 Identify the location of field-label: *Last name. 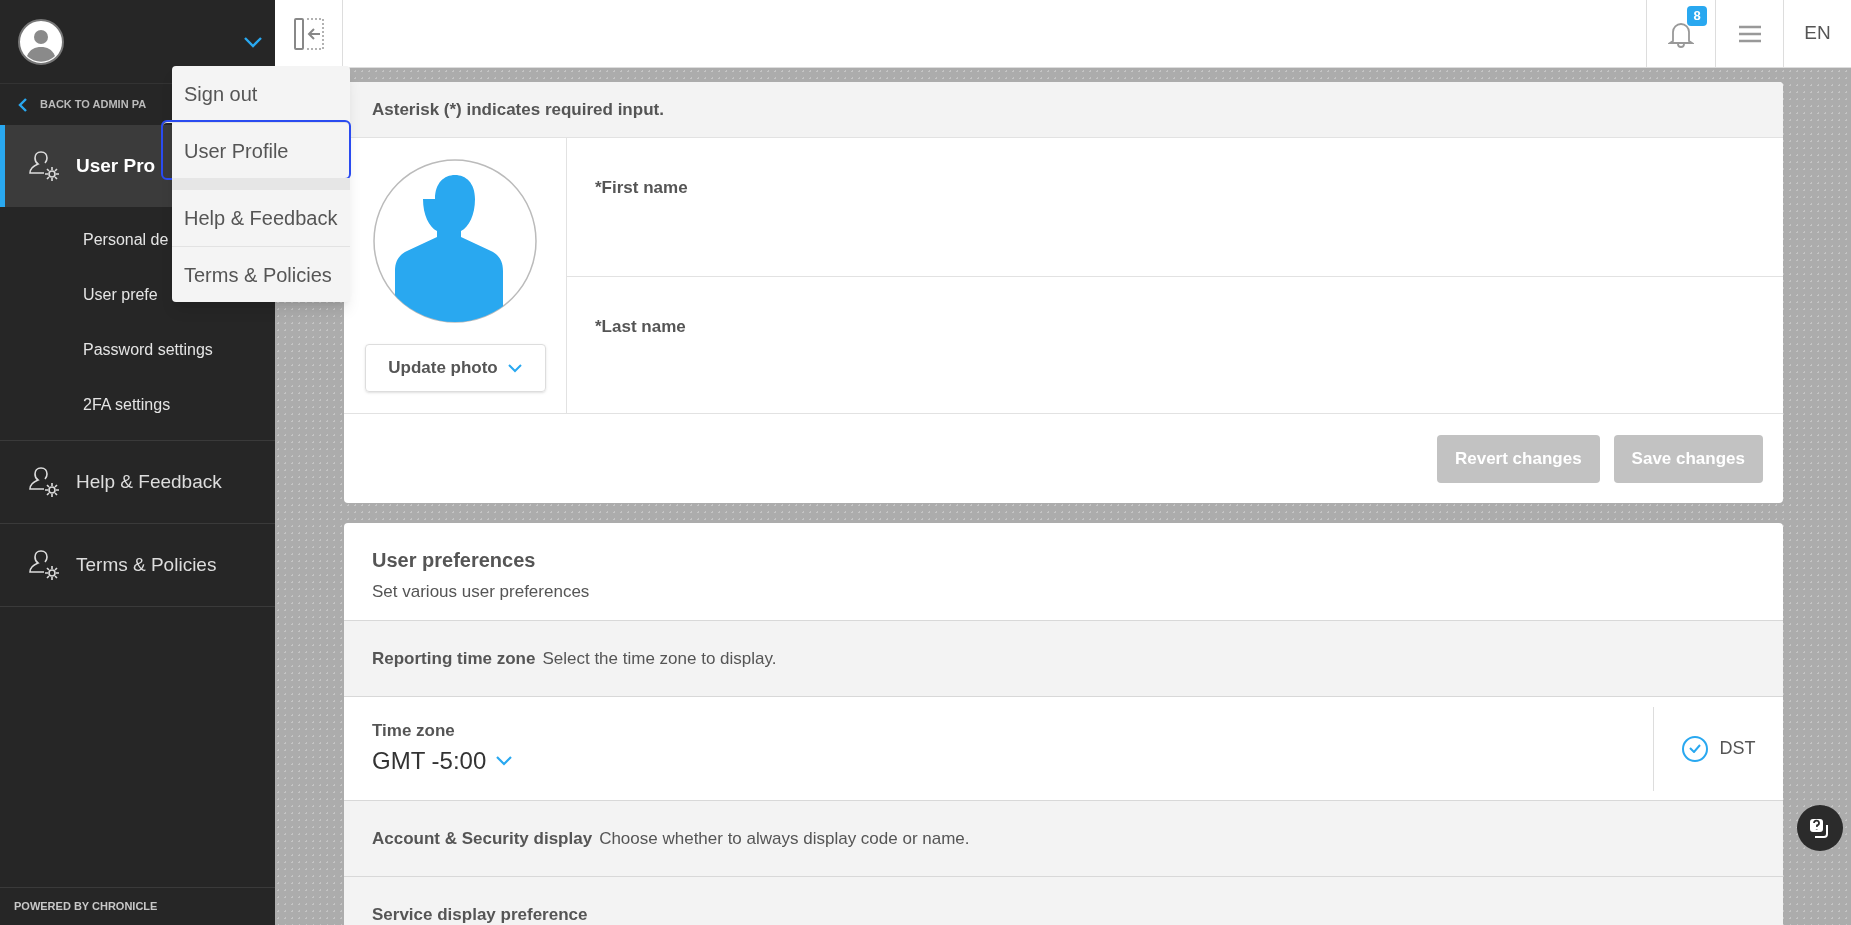
(640, 326).